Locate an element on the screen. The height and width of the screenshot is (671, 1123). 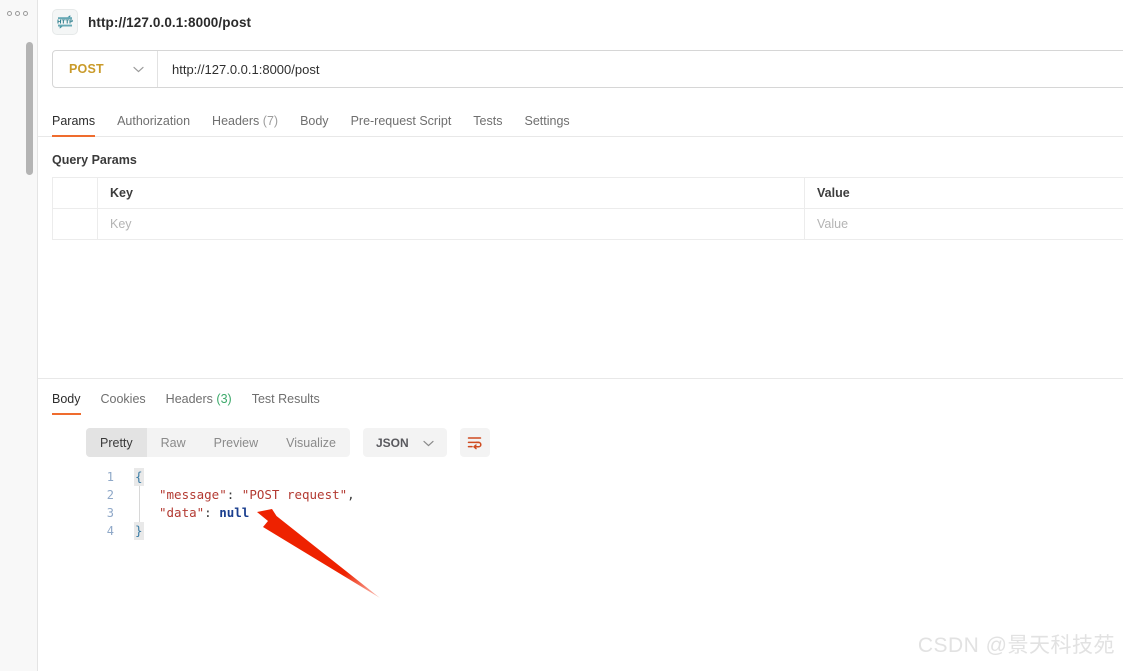
header-value-cell: Value is located at coordinates (833, 193).